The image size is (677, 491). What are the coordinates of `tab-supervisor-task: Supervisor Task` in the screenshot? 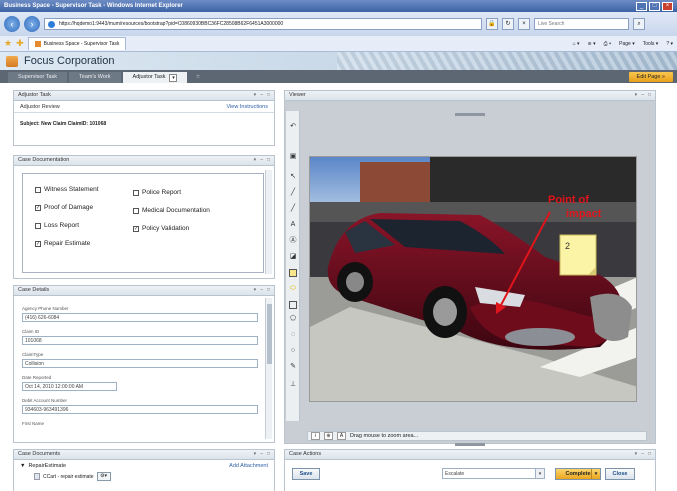 It's located at (38, 77).